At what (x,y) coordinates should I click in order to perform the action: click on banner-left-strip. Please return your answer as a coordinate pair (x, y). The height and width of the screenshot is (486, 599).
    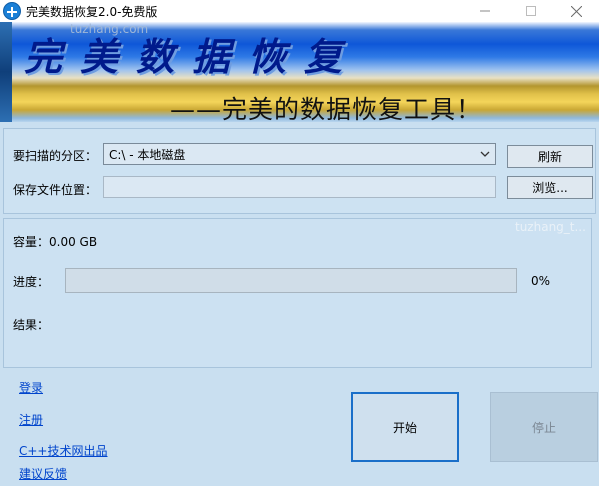
    Looking at the image, I should click on (6, 72).